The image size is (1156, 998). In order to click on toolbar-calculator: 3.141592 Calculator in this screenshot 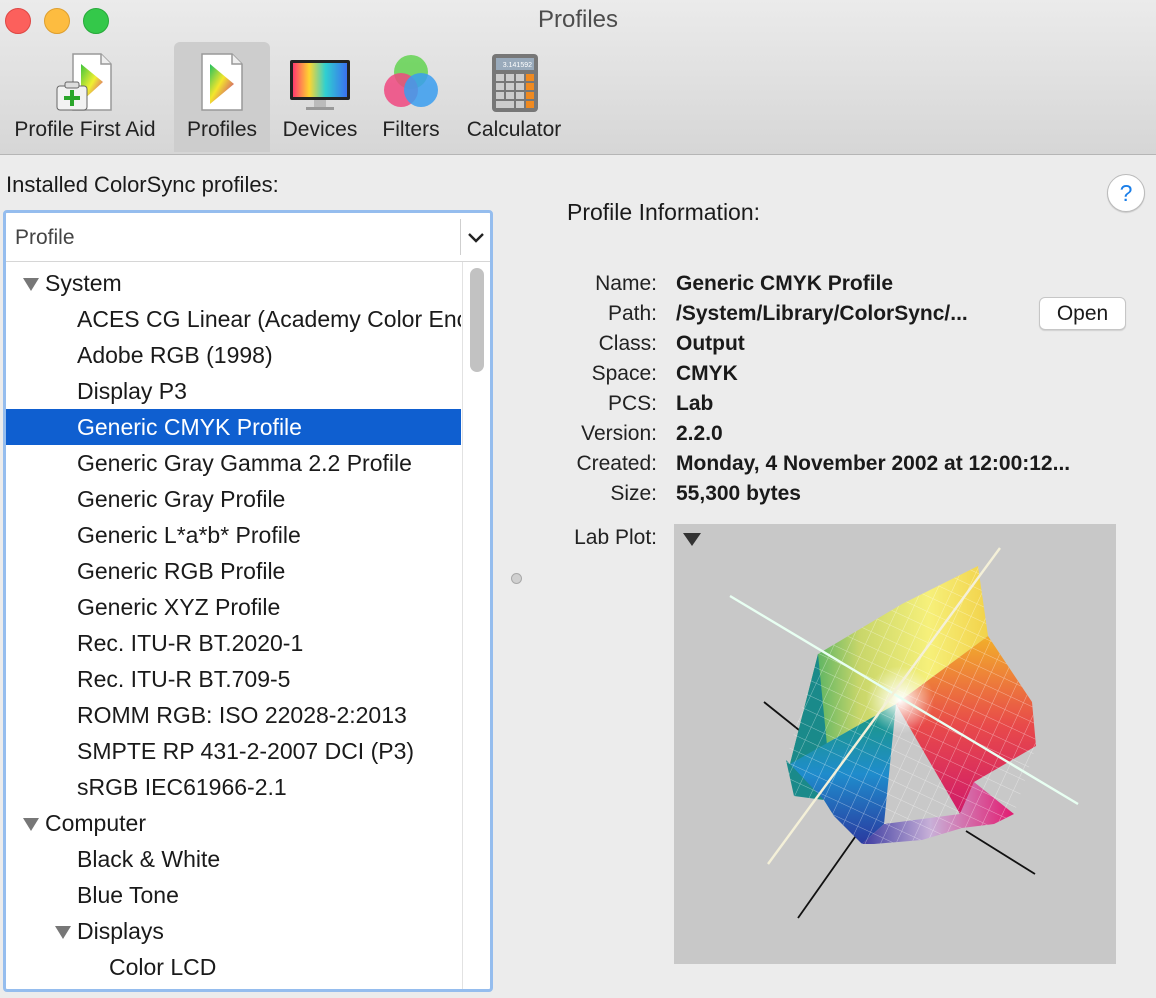, I will do `click(514, 97)`.